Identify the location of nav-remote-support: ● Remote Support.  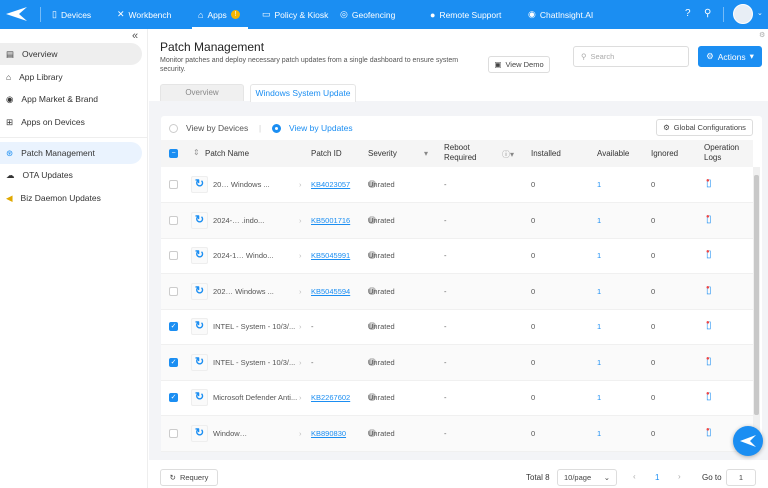
(465, 14).